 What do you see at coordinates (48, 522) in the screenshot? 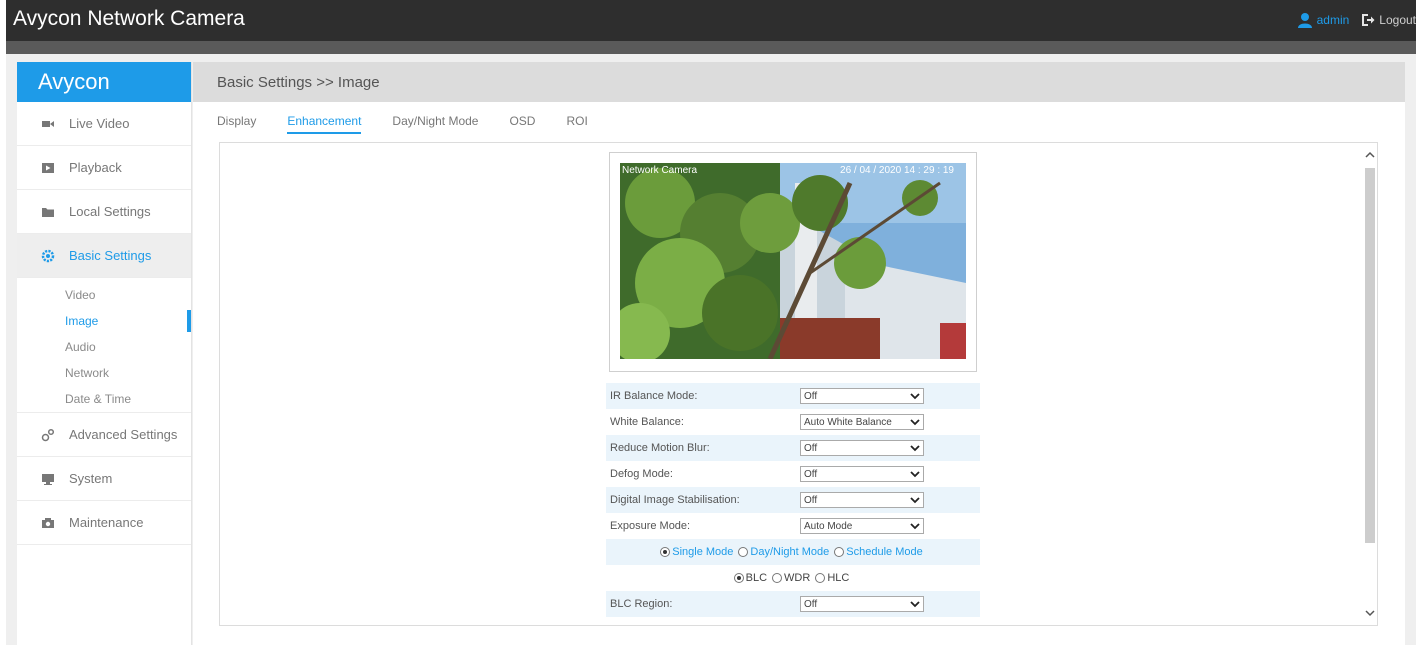
I see `camera-icon` at bounding box center [48, 522].